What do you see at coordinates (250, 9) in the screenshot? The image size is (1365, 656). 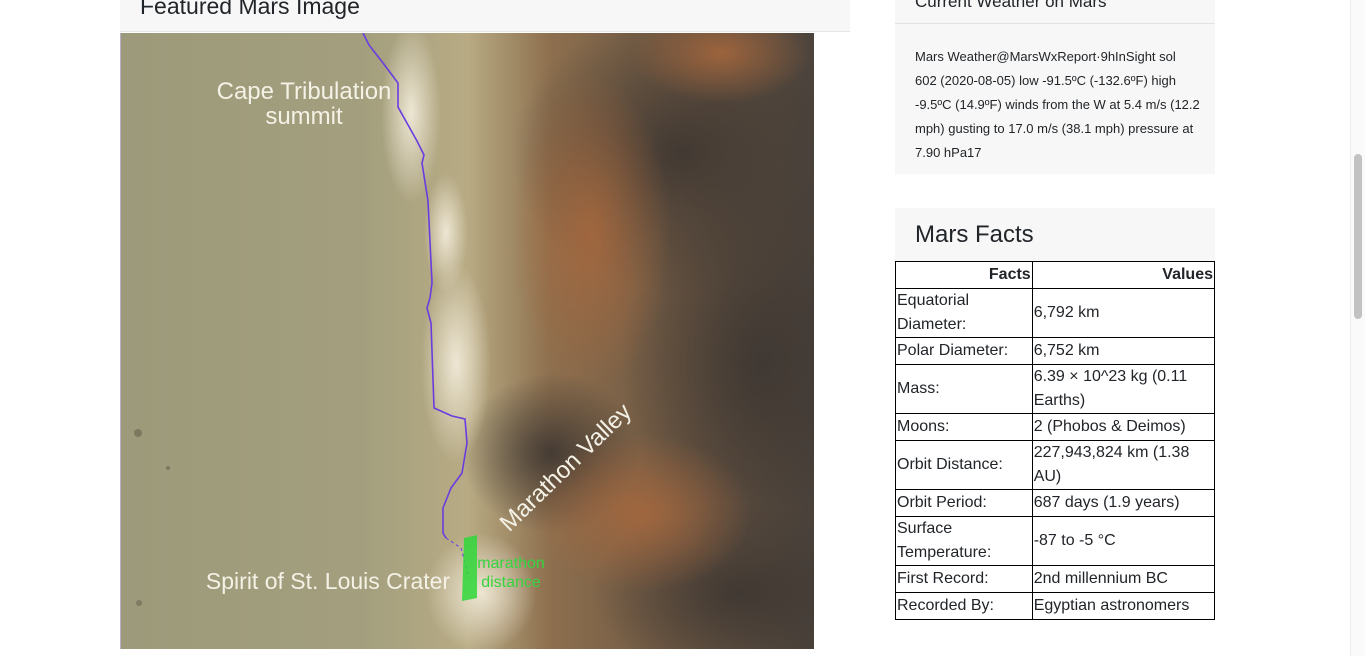 I see `featured-image-title: Featured Mars Image` at bounding box center [250, 9].